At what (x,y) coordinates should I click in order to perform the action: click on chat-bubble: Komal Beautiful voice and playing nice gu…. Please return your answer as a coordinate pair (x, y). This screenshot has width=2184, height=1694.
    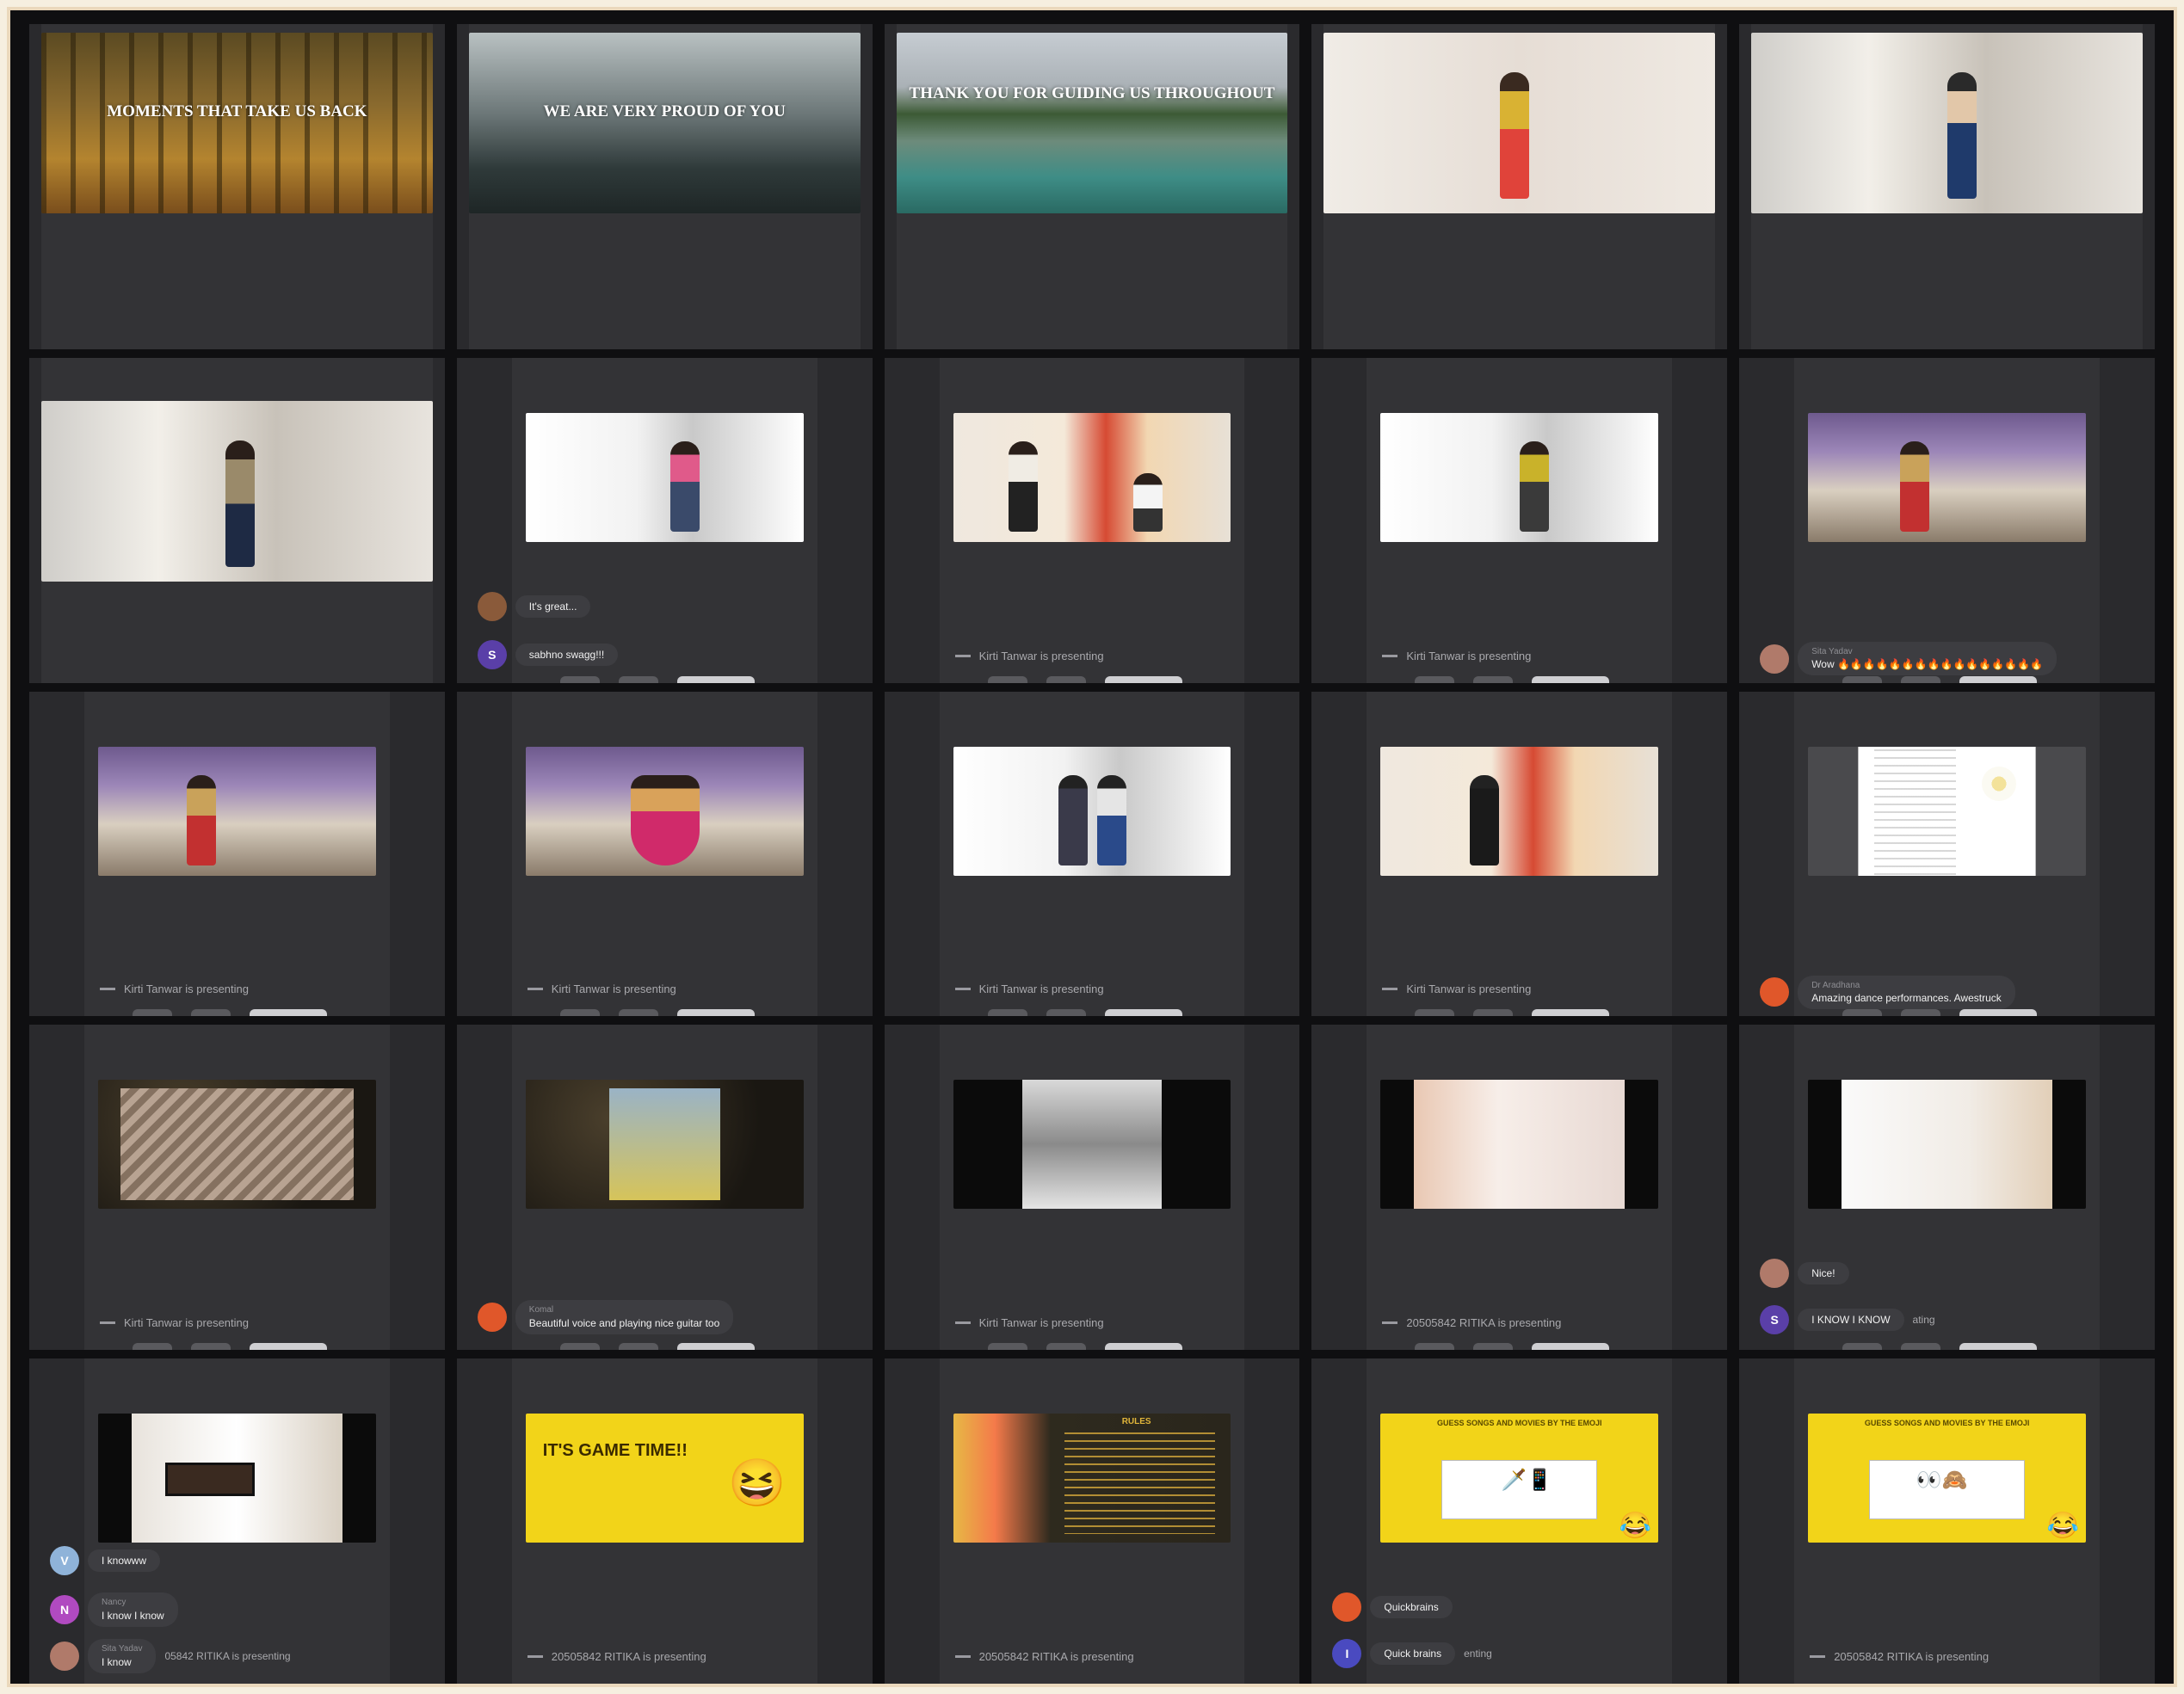
    Looking at the image, I should click on (624, 1318).